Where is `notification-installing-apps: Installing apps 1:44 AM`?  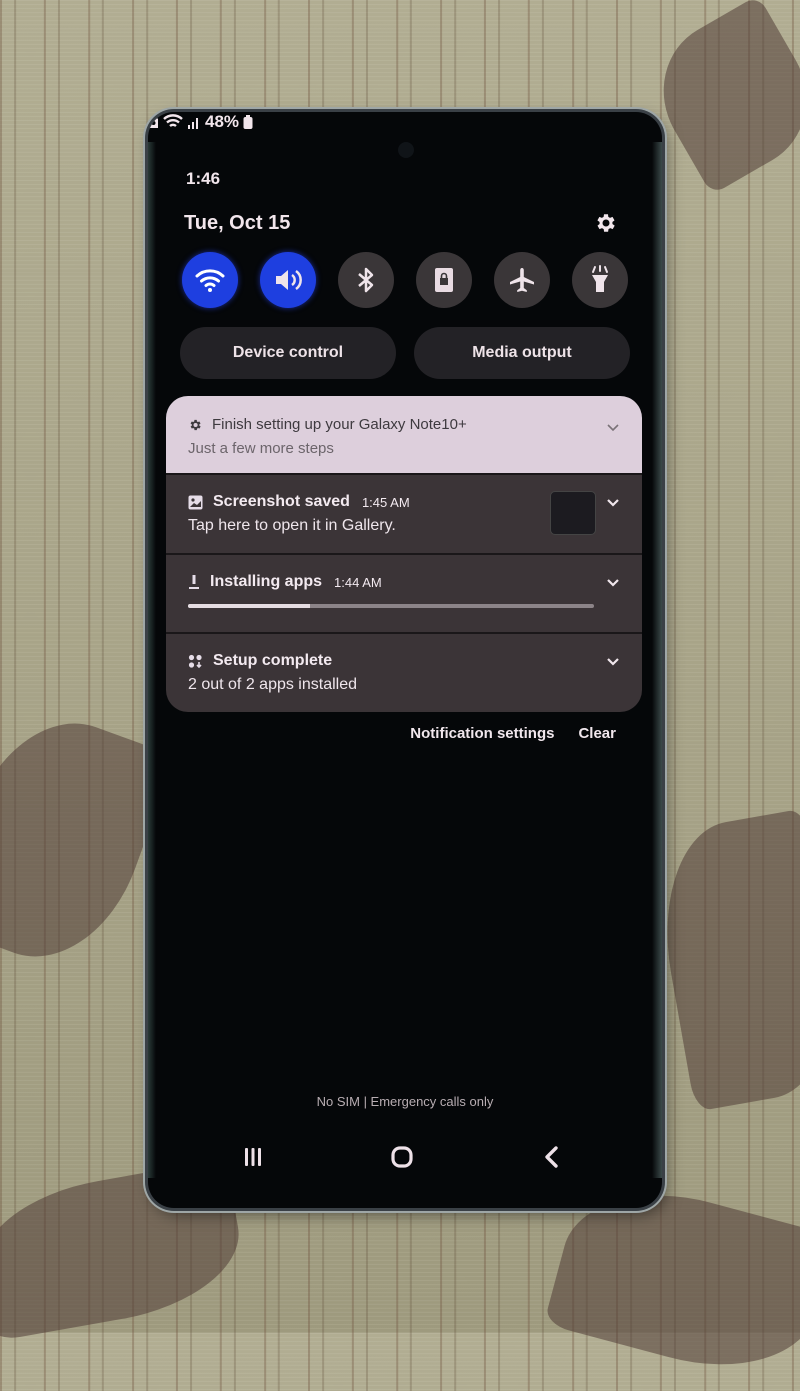 notification-installing-apps: Installing apps 1:44 AM is located at coordinates (404, 594).